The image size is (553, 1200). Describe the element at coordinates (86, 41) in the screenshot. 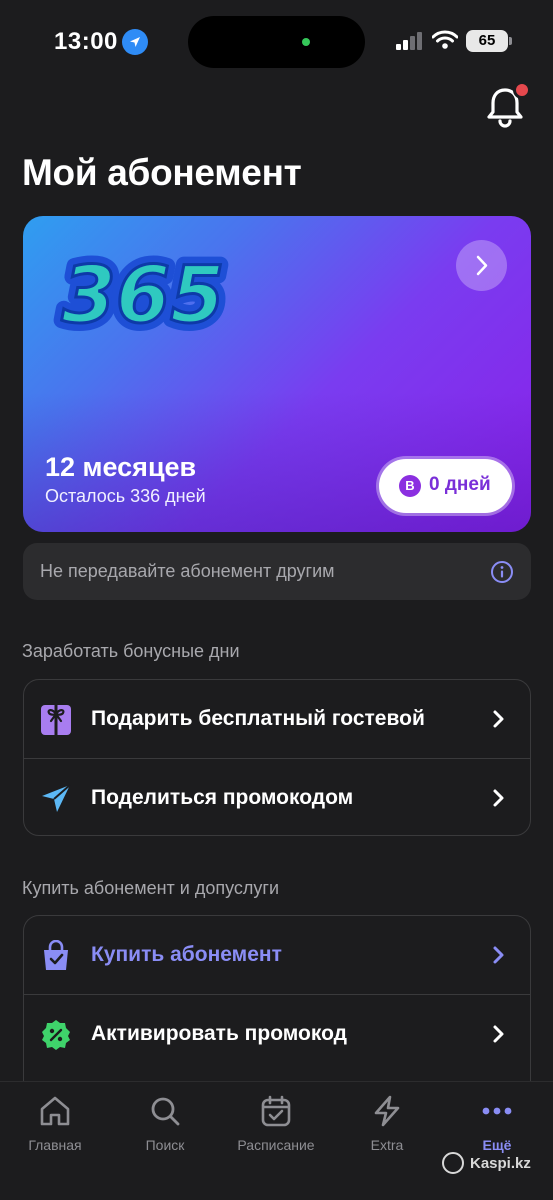

I see `status-time: 13:00` at that location.